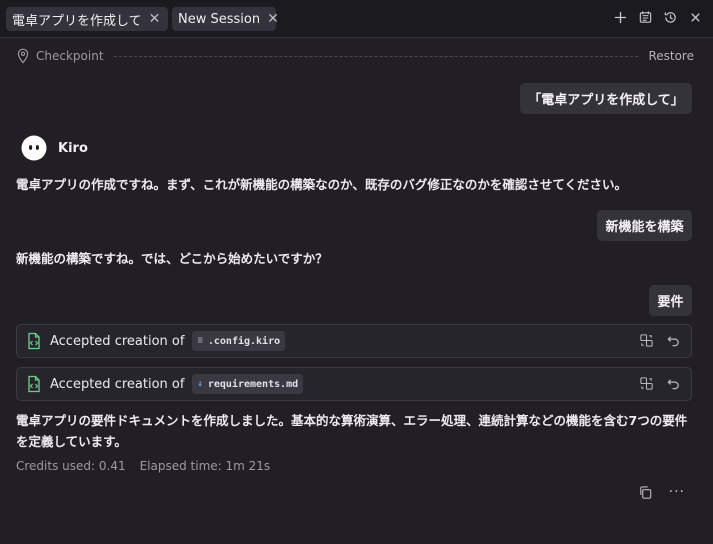 This screenshot has height=544, width=713. I want to click on user-message: 要件, so click(670, 300).